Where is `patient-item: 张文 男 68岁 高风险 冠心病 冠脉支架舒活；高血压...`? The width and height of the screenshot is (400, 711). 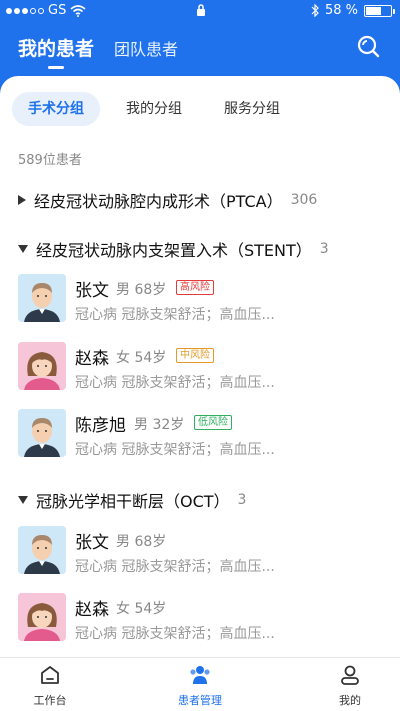
patient-item: 张文 男 68岁 高风险 冠心病 冠脉支架舒活；高血压... is located at coordinates (203, 300).